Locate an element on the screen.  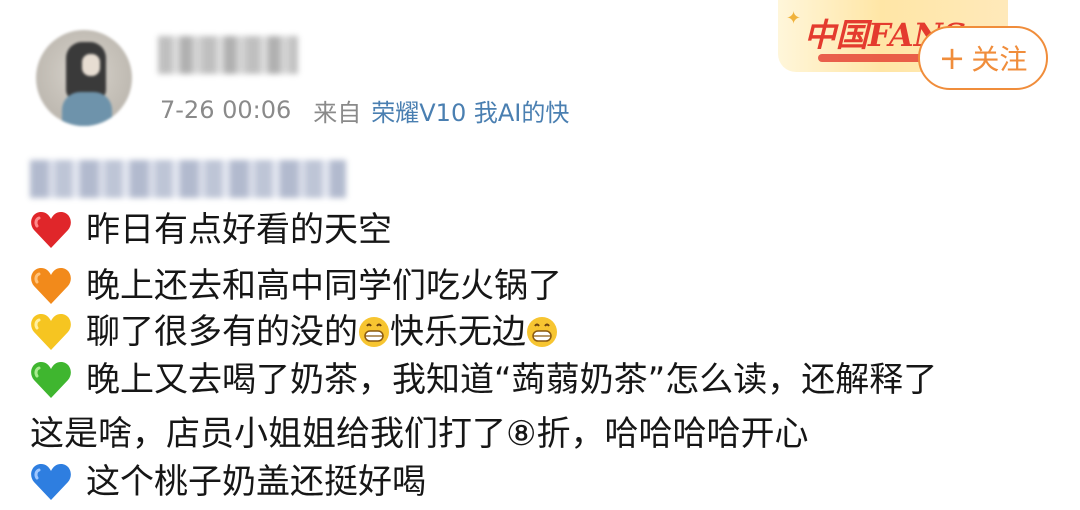
content-line: 晚上又去喝了奶茶，我知道“蒟蒻奶茶”怎么读，还解释了 is located at coordinates (483, 380).